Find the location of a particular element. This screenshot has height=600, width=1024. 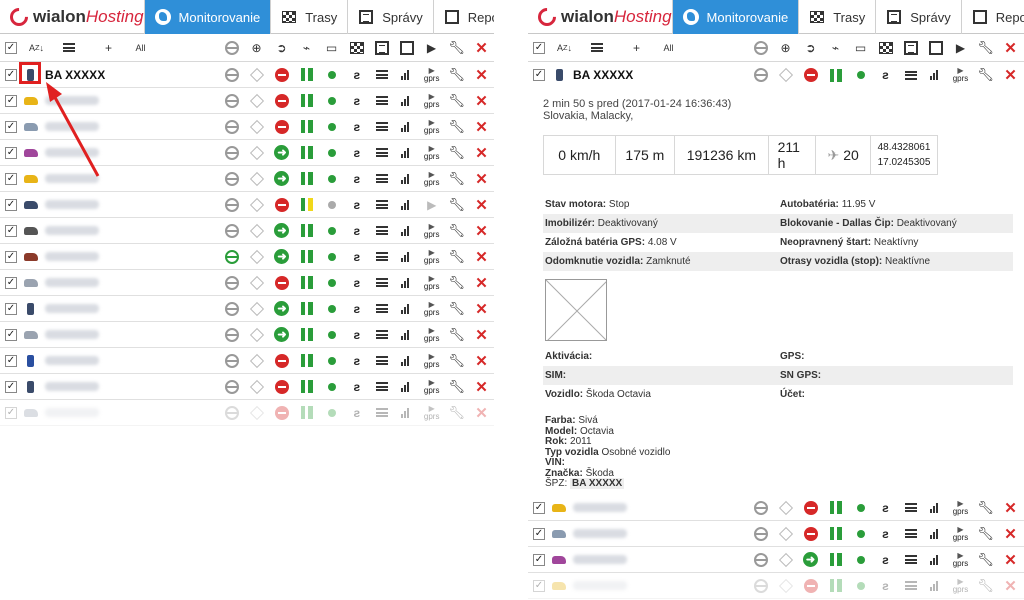

messages-icon is located at coordinates (910, 48).